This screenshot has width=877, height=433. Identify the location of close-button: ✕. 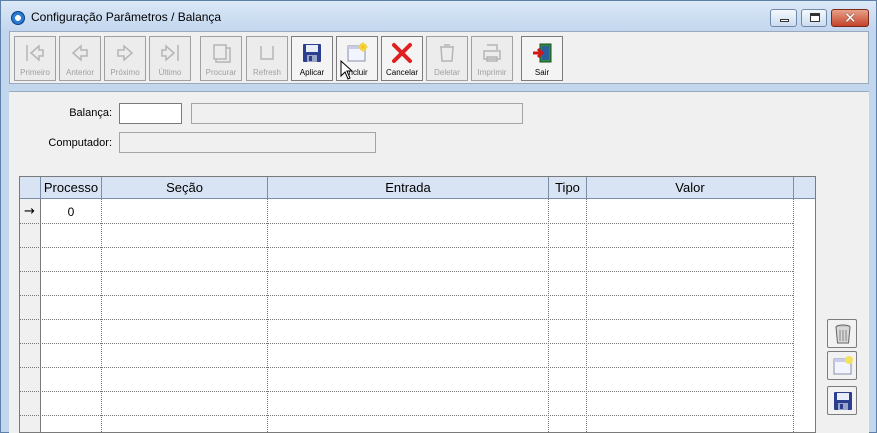
(850, 18).